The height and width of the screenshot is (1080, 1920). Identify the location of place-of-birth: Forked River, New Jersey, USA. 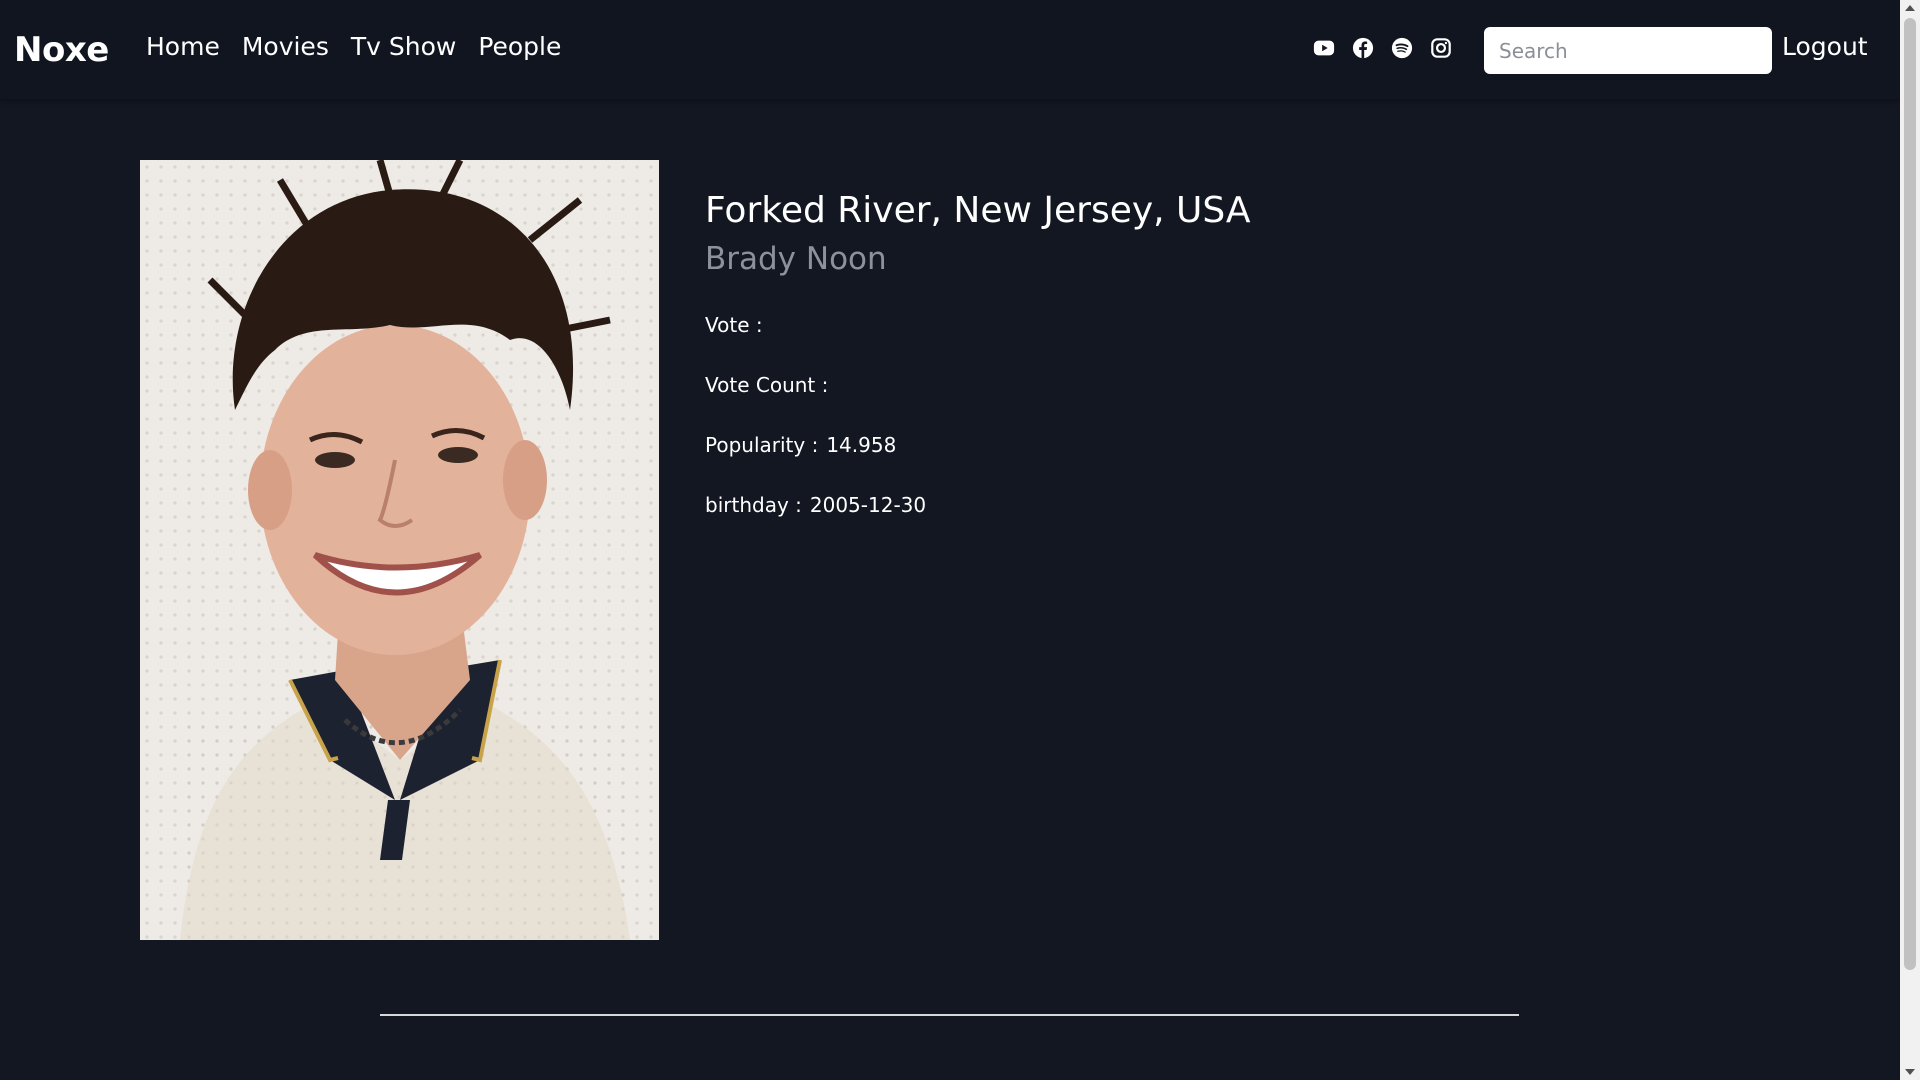
(978, 210).